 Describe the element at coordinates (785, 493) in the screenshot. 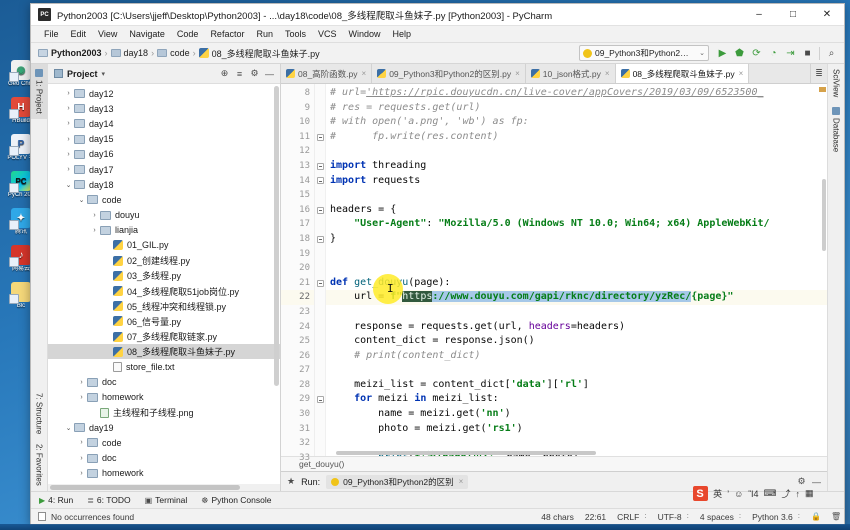

I see `ime-toolbox-icon: ⤴` at that location.